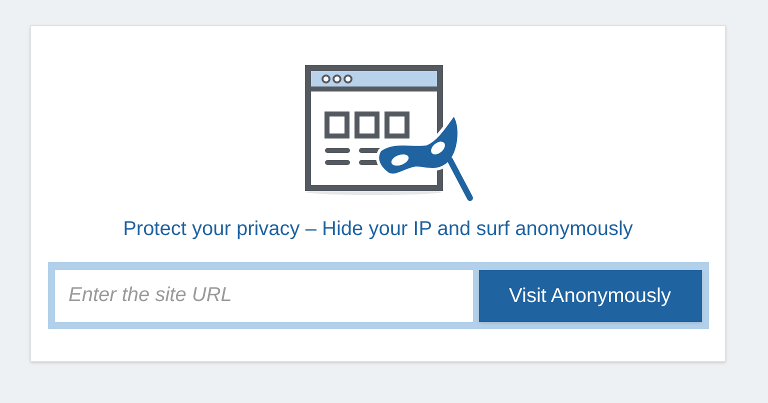  Describe the element at coordinates (378, 229) in the screenshot. I see `tagline: Protect your privacy – Hide your IP and surf anonymously` at that location.